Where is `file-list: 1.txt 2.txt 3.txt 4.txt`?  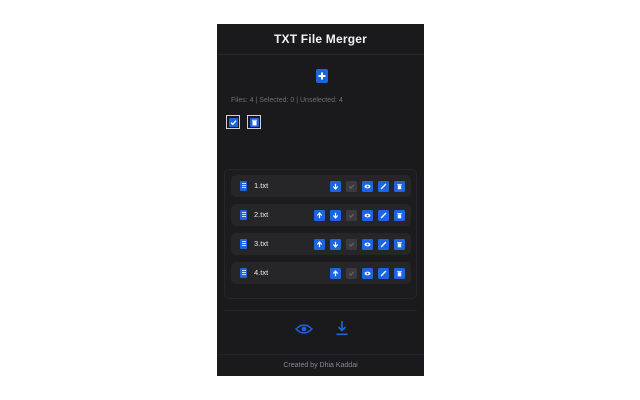 file-list: 1.txt 2.txt 3.txt 4.txt is located at coordinates (320, 234).